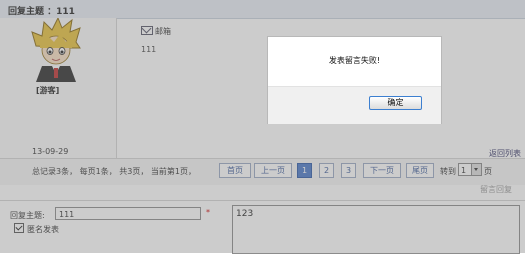 This screenshot has width=525, height=254. Describe the element at coordinates (354, 105) in the screenshot. I see `dialog-footer: 确定` at that location.